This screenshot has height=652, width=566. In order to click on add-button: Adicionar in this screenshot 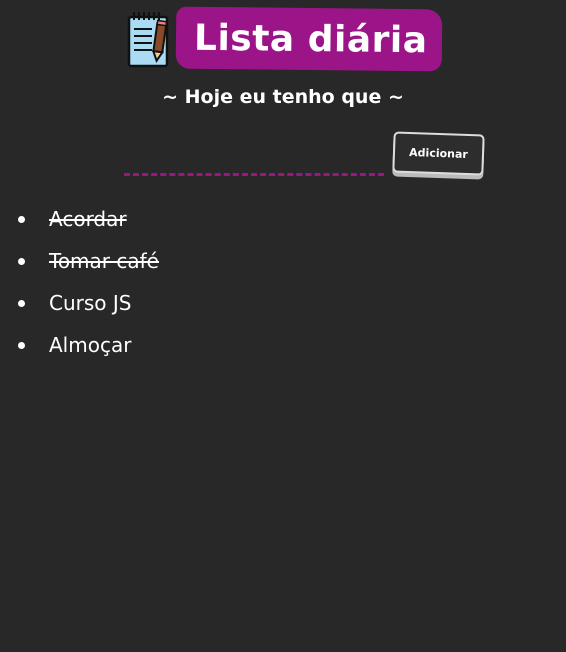, I will do `click(438, 153)`.